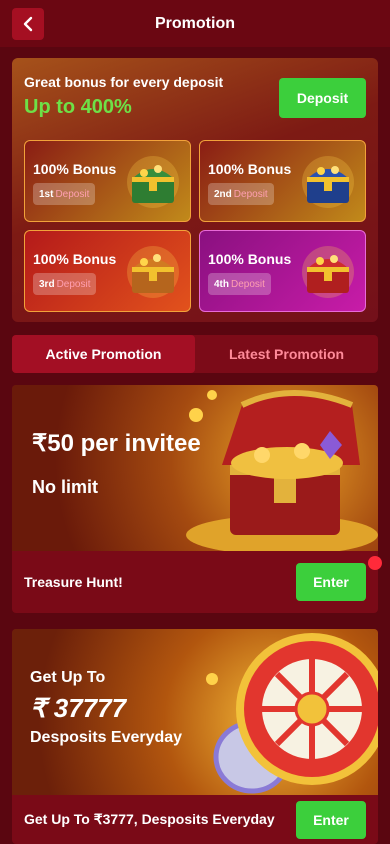  What do you see at coordinates (107, 271) in the screenshot?
I see `bonus-tile-3rd: 100% Bonus 3rd Deposit` at bounding box center [107, 271].